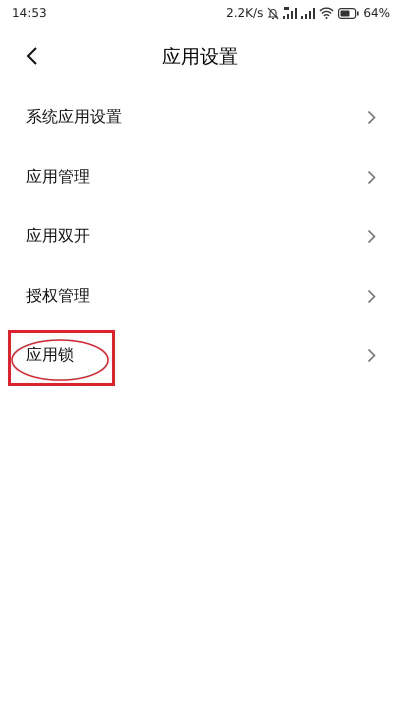 This screenshot has width=400, height=711. Describe the element at coordinates (200, 296) in the screenshot. I see `settings-item: 授权管理` at that location.